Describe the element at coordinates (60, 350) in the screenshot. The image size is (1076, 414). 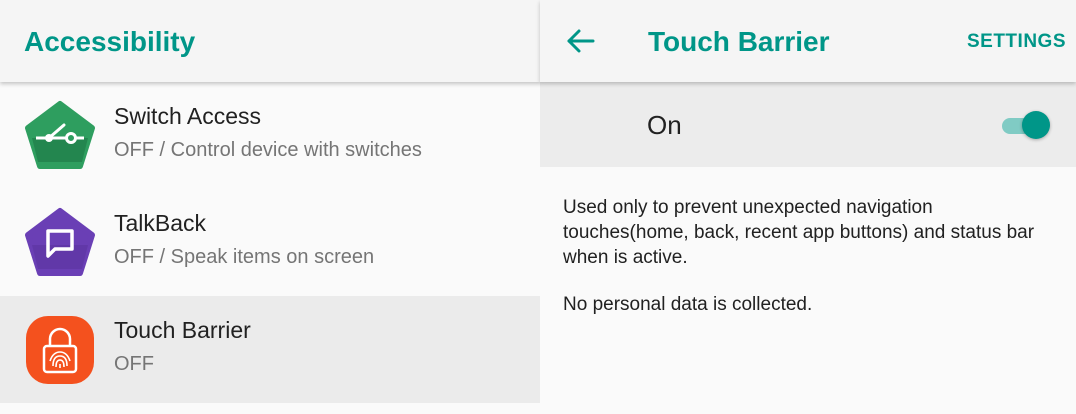
I see `touch-barrier-icon` at that location.